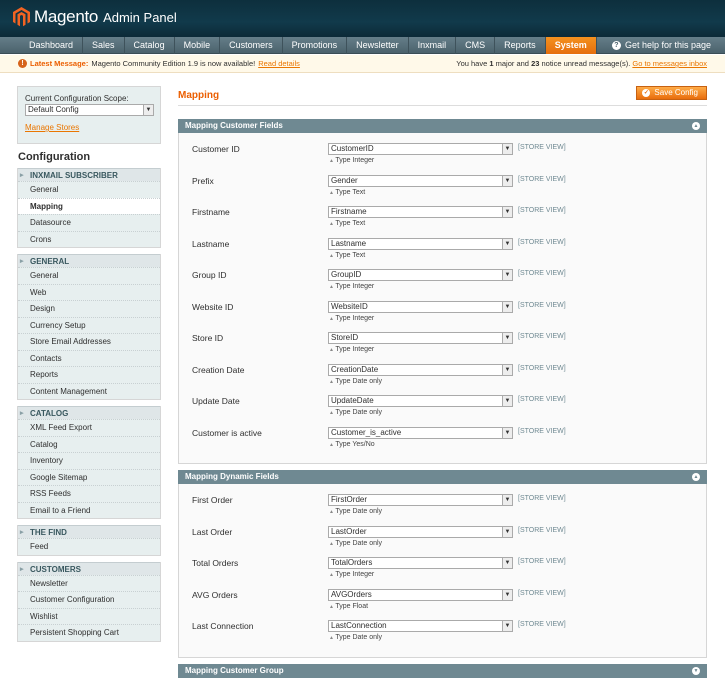  I want to click on messages-inbox-link: Go to messages inbox, so click(669, 63).